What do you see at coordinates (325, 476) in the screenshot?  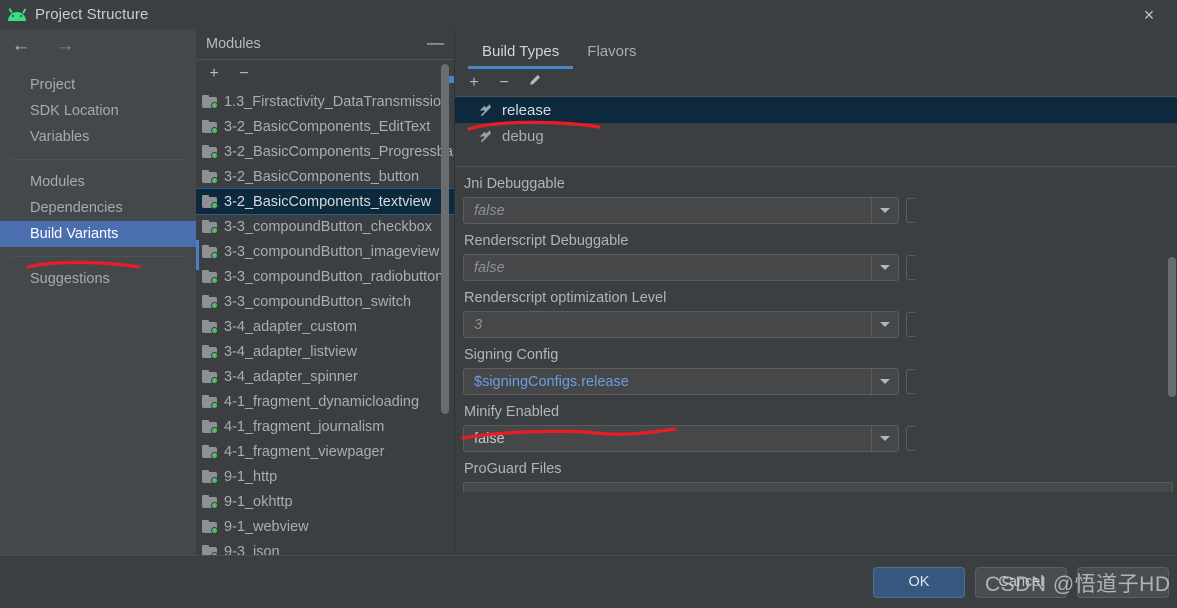 I see `module-list-item: 9-1_http` at bounding box center [325, 476].